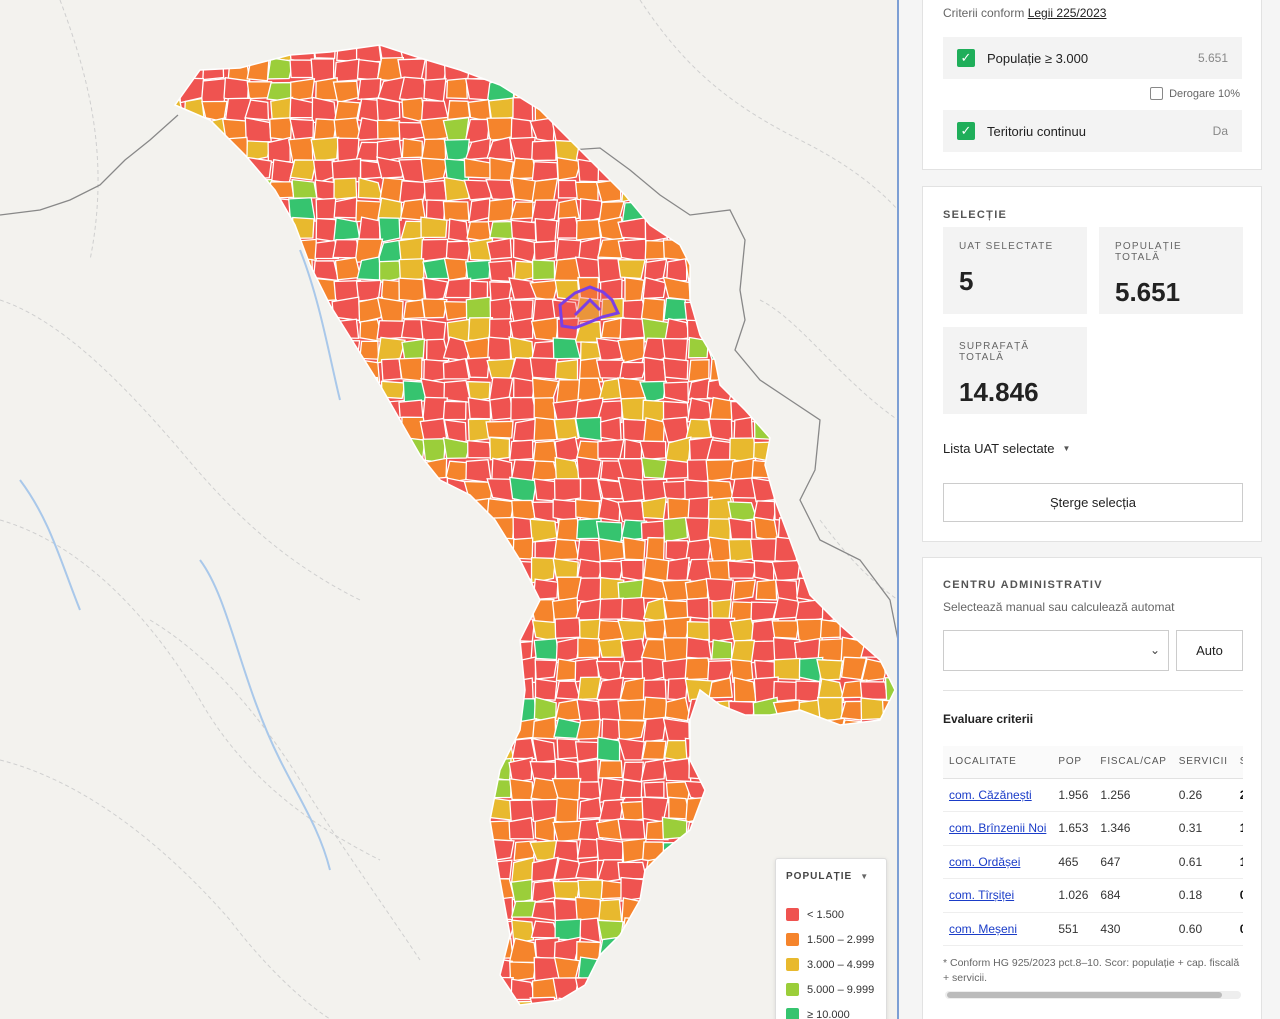 This screenshot has height=1019, width=1280. I want to click on locality-link: com. Ordășei, so click(984, 862).